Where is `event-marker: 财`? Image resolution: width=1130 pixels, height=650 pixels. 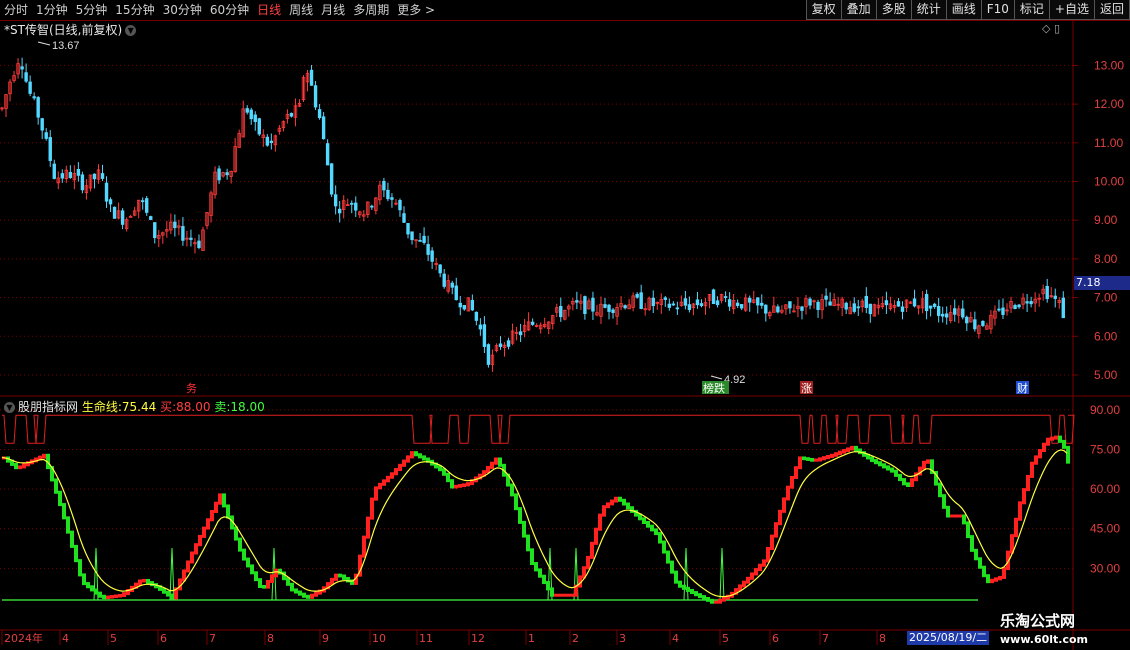
event-marker: 财 is located at coordinates (1022, 388).